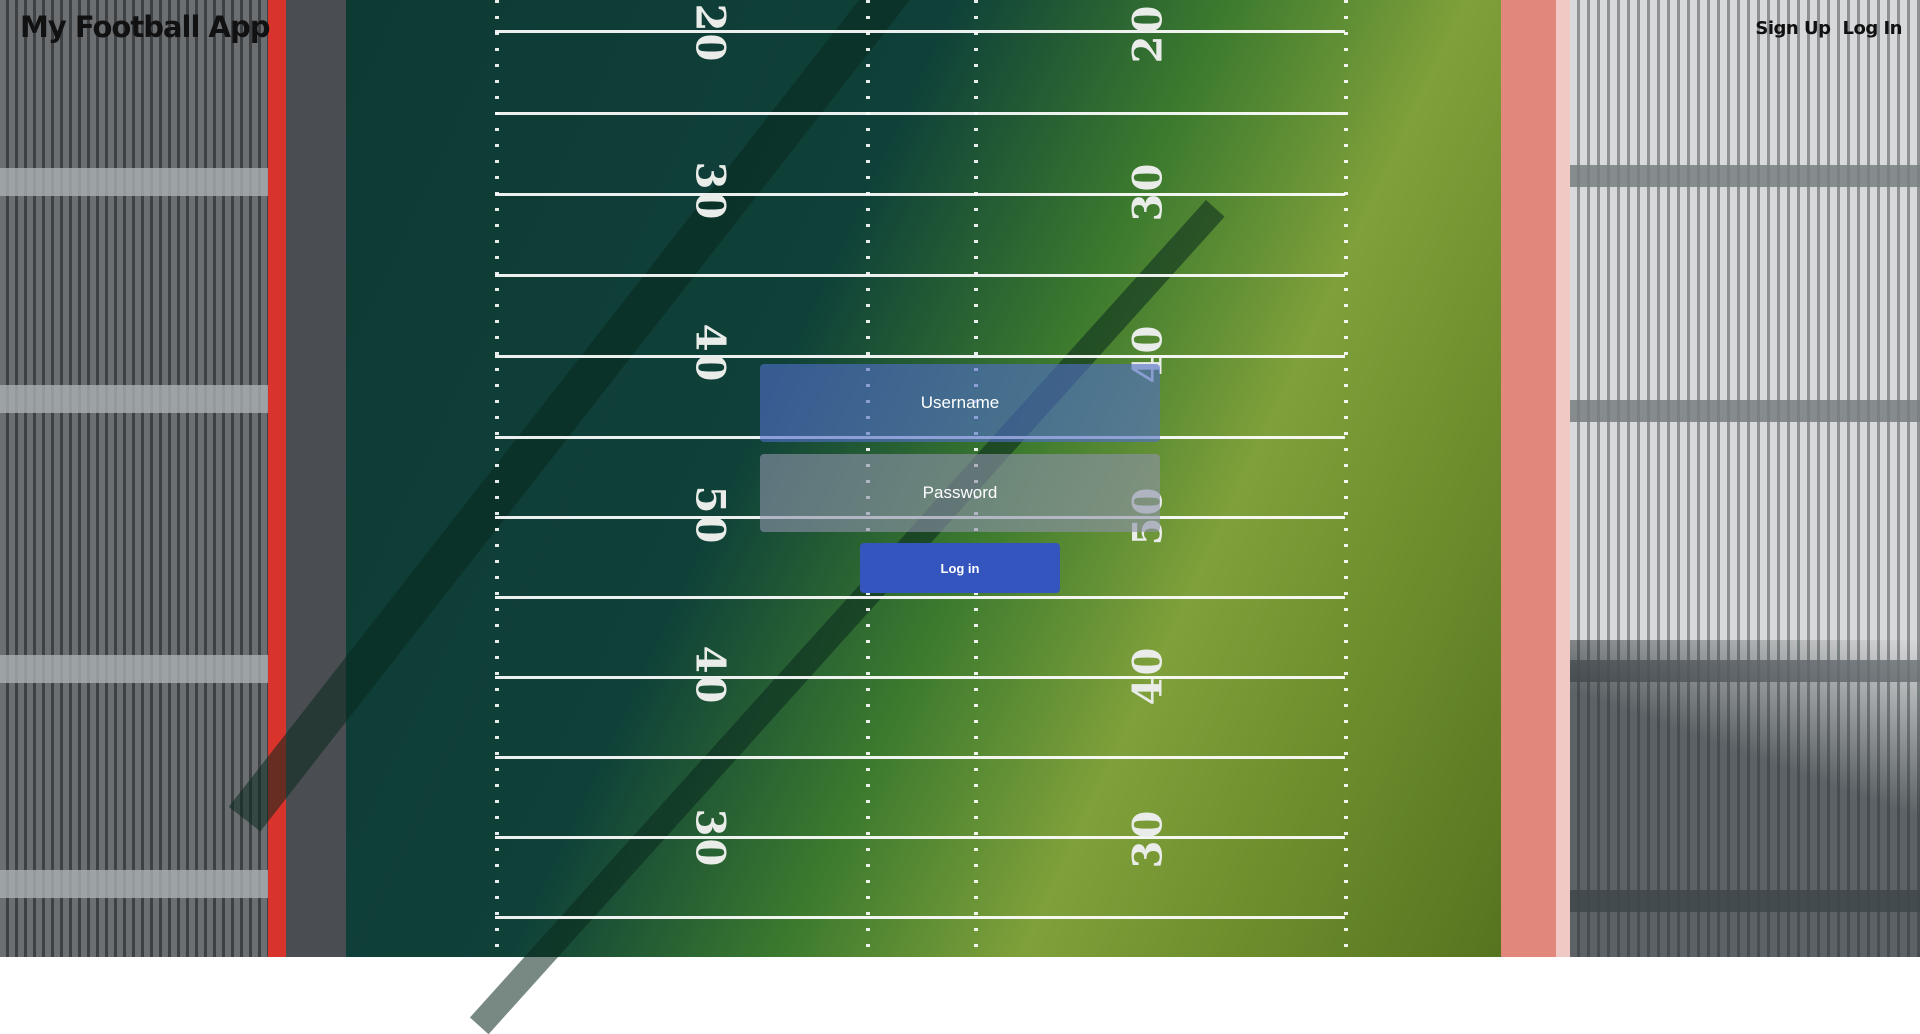 The height and width of the screenshot is (1034, 1920). I want to click on sideline-hash-left, so click(497, 478).